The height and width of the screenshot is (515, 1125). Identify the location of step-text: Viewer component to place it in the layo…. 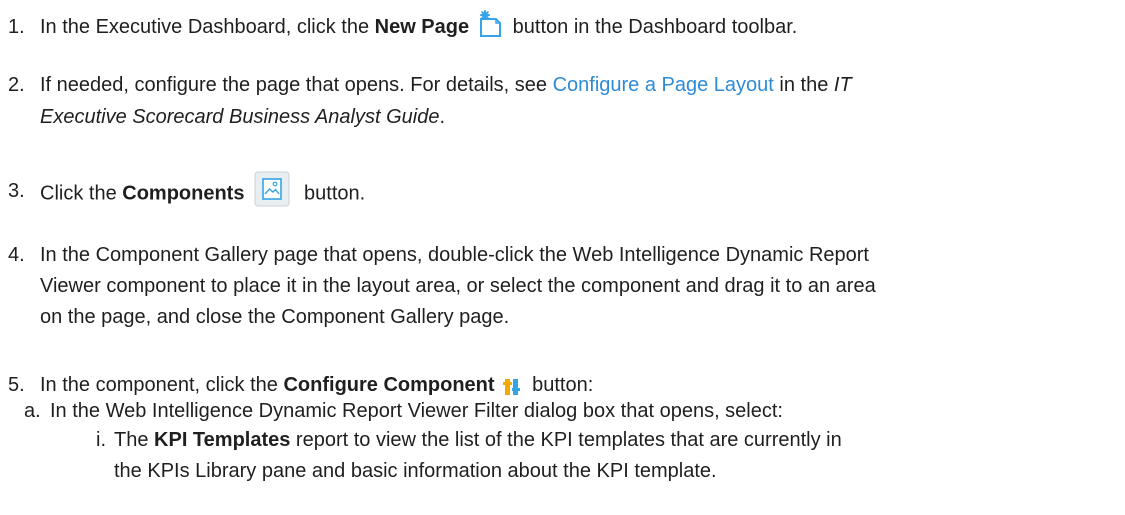
(458, 286).